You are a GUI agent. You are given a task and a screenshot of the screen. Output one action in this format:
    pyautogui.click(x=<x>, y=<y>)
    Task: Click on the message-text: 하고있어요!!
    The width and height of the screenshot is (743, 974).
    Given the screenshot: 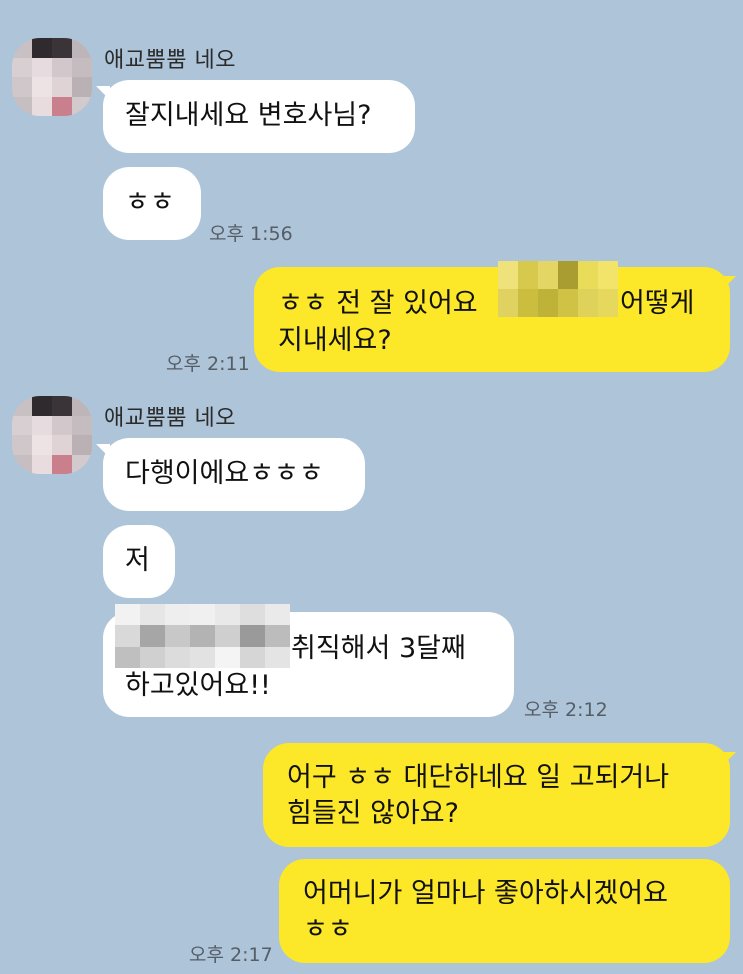 What is the action you would take?
    pyautogui.click(x=198, y=685)
    